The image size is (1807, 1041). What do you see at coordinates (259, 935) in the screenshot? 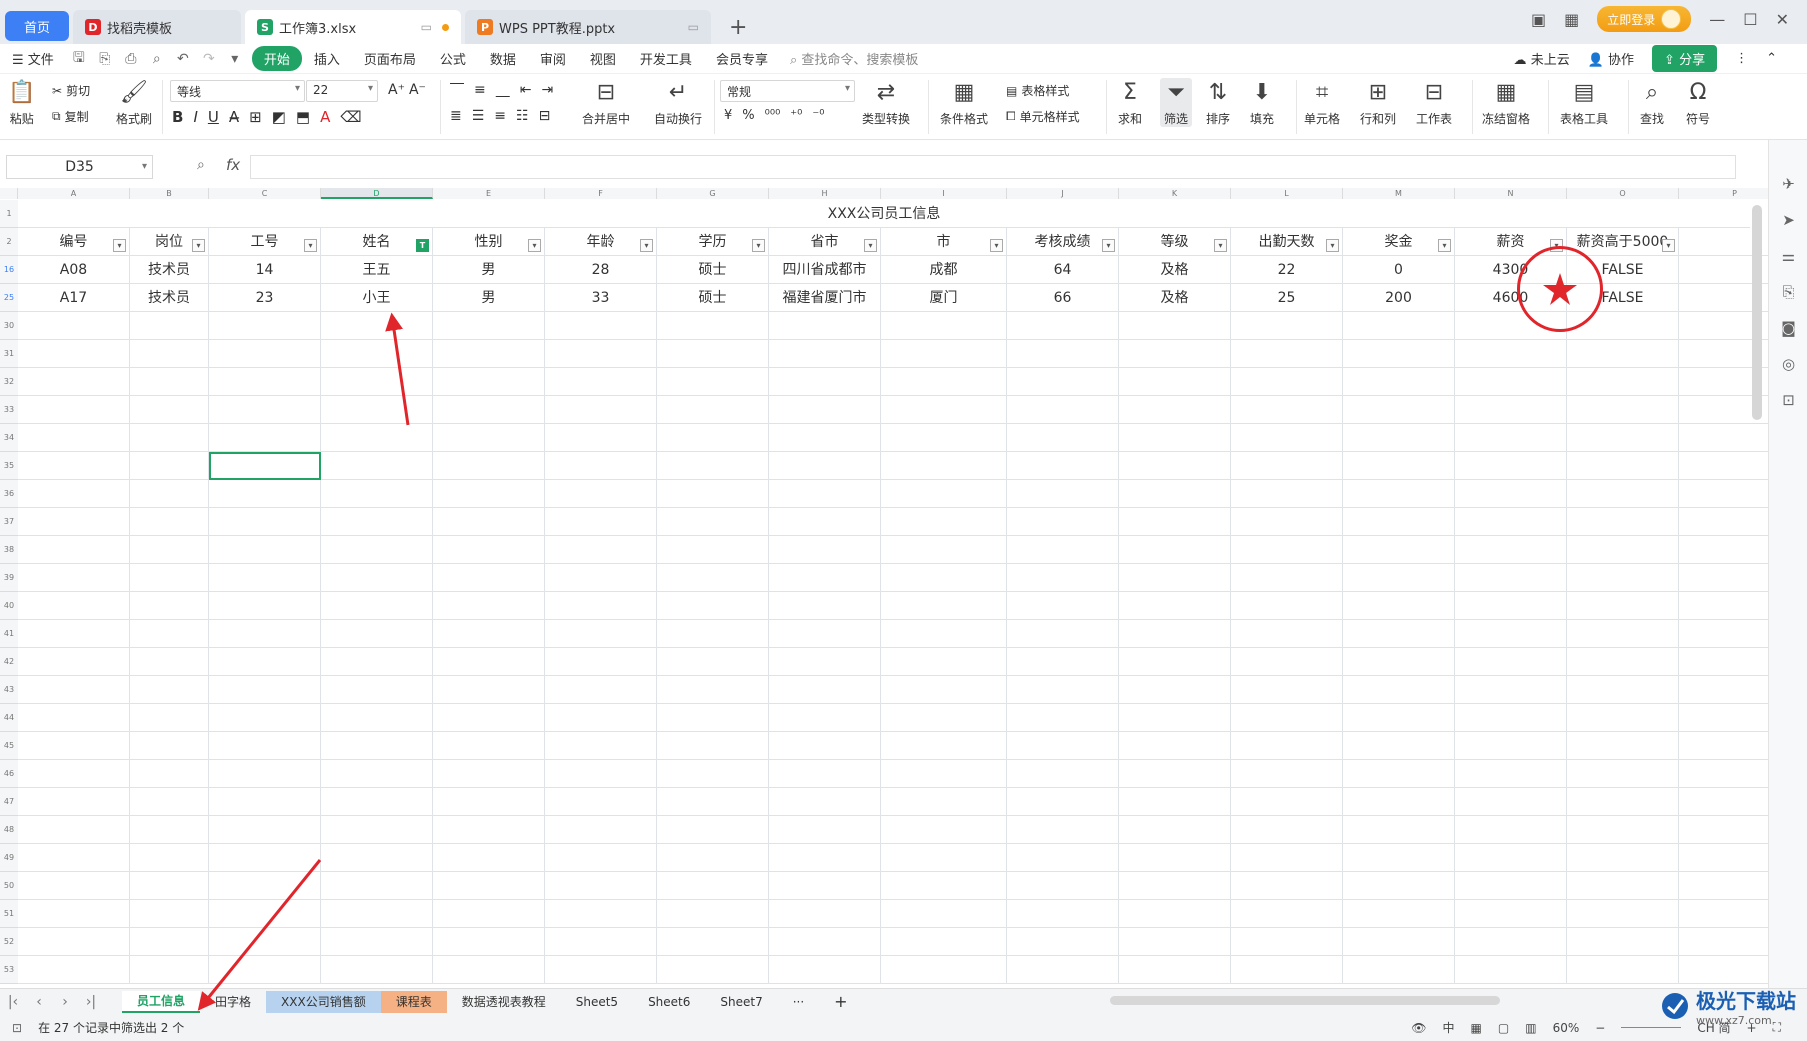
I see `arrow-to-filter-status` at bounding box center [259, 935].